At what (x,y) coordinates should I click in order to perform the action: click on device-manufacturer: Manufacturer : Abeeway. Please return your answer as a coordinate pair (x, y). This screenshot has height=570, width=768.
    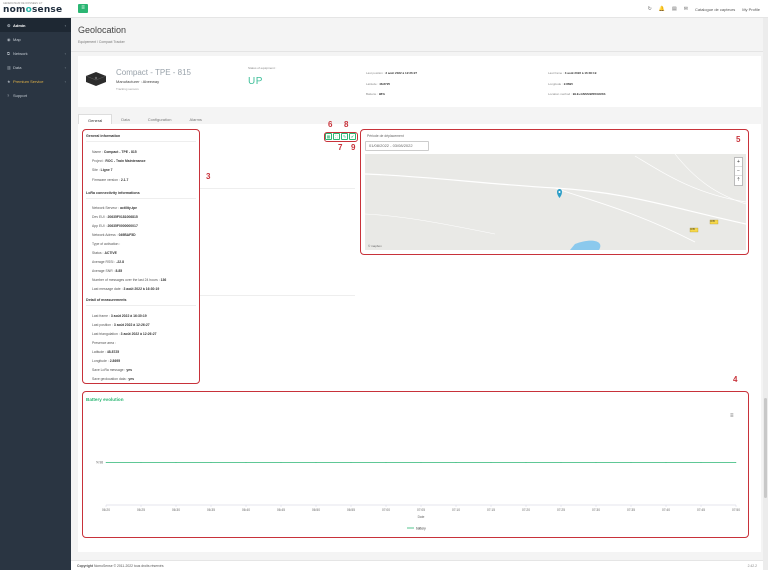
    Looking at the image, I should click on (138, 81).